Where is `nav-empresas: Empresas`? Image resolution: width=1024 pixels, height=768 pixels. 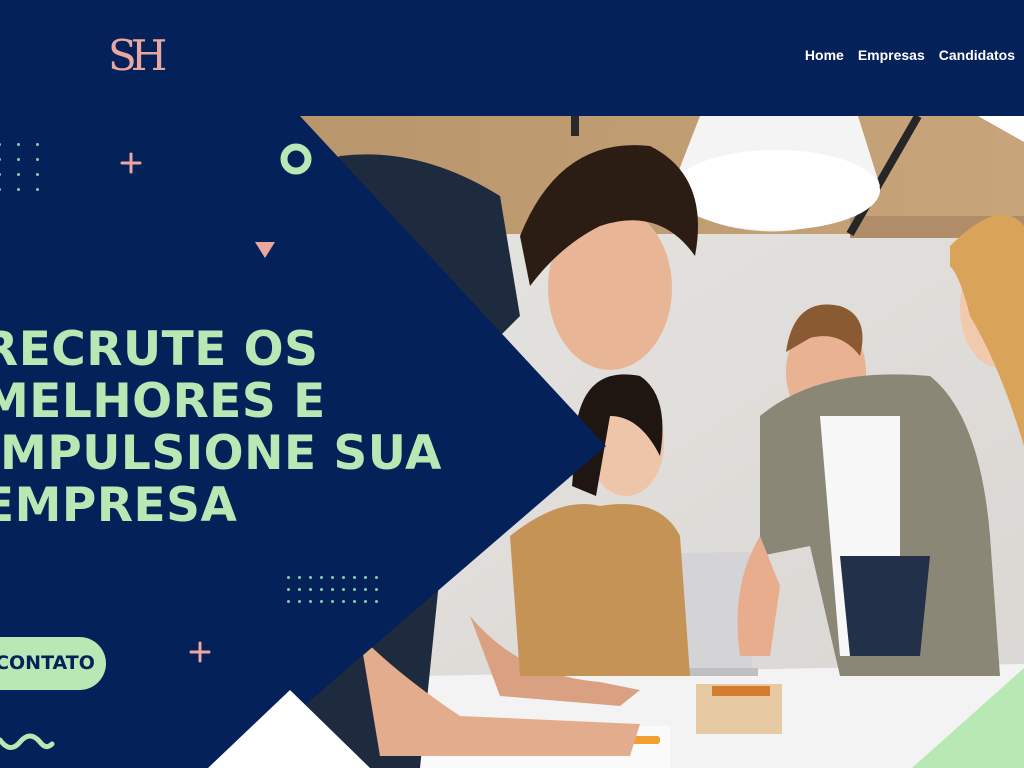 nav-empresas: Empresas is located at coordinates (891, 55).